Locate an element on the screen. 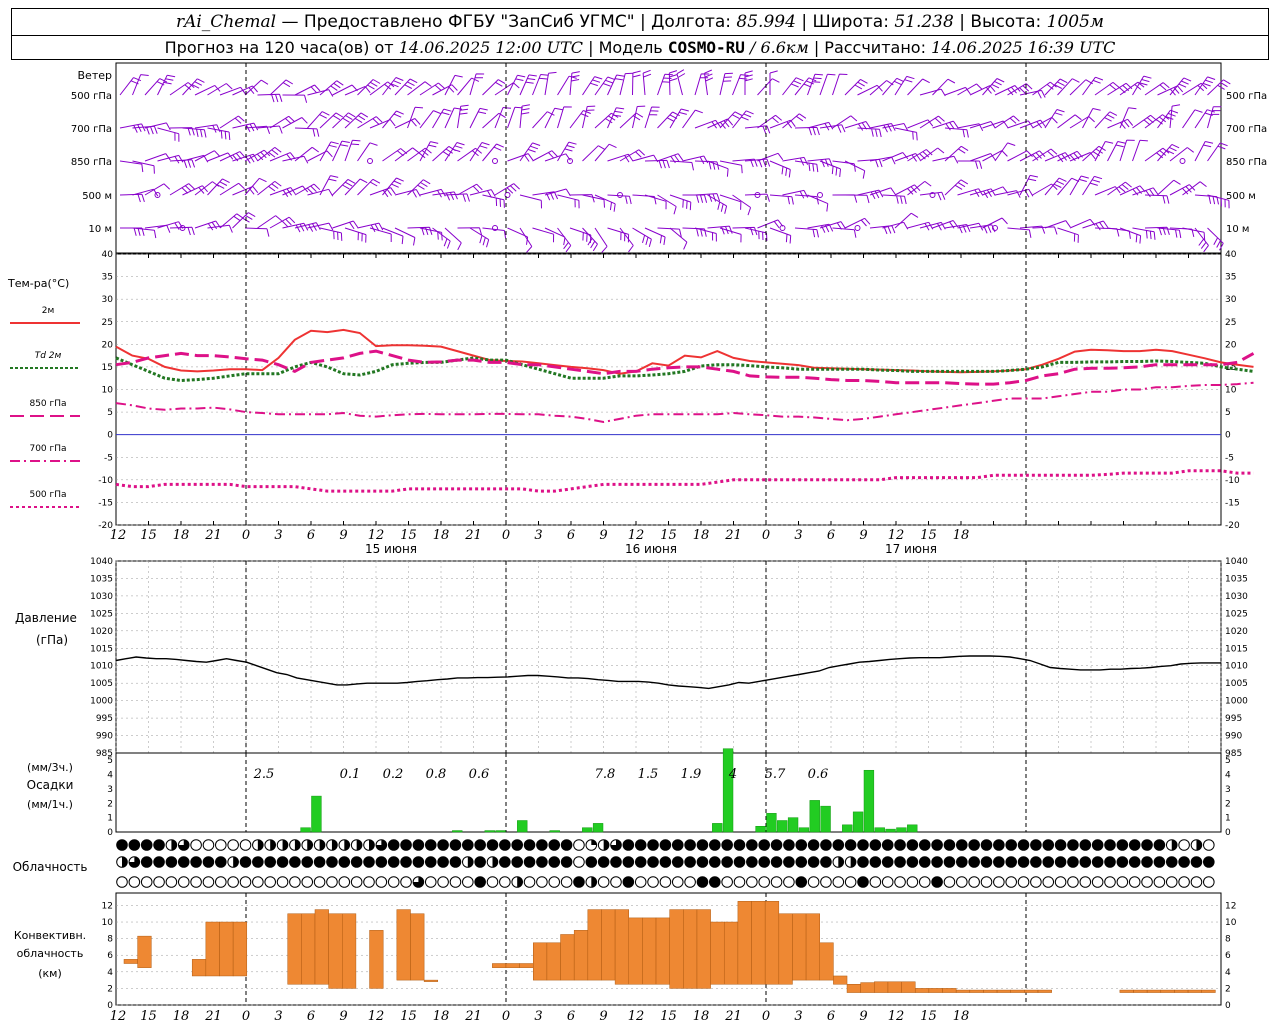 This screenshot has width=1280, height=1024. temp-tick-label: 40 is located at coordinates (108, 255).